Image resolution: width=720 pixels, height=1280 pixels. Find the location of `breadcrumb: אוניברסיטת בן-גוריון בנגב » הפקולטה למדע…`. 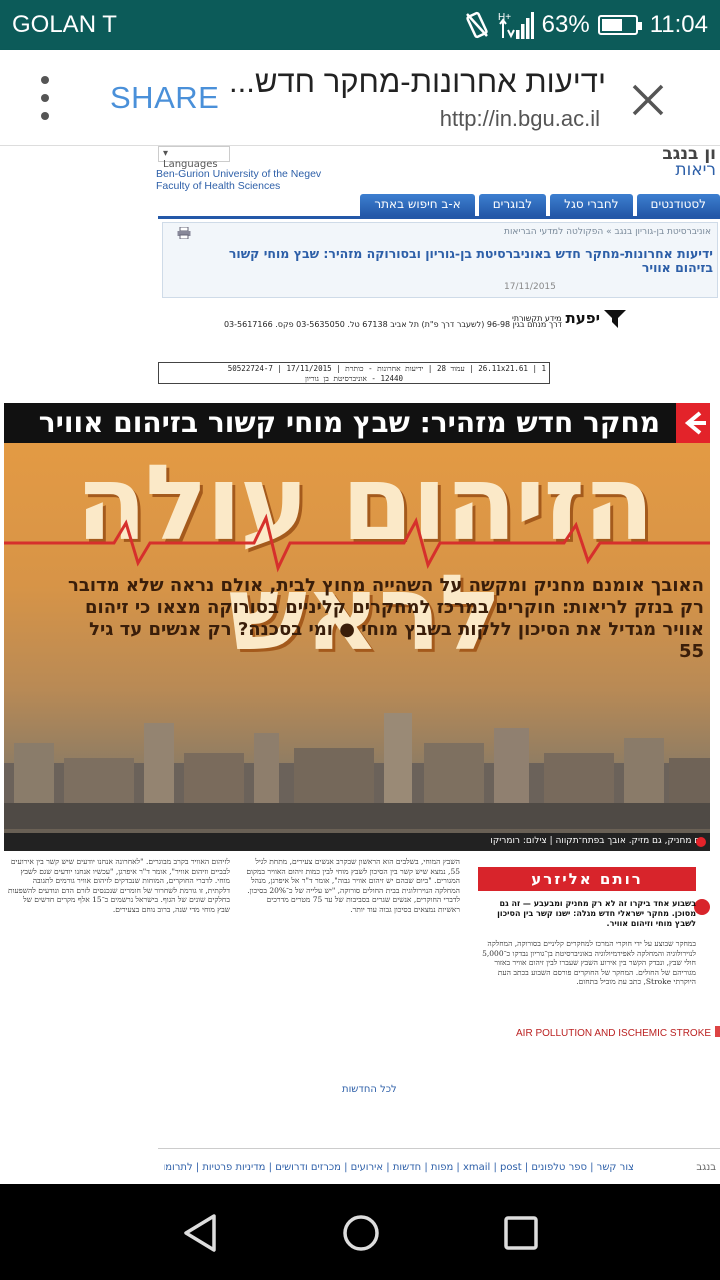

breadcrumb: אוניברסיטת בן-גוריון בנגב » הפקולטה למדע… is located at coordinates (607, 232).